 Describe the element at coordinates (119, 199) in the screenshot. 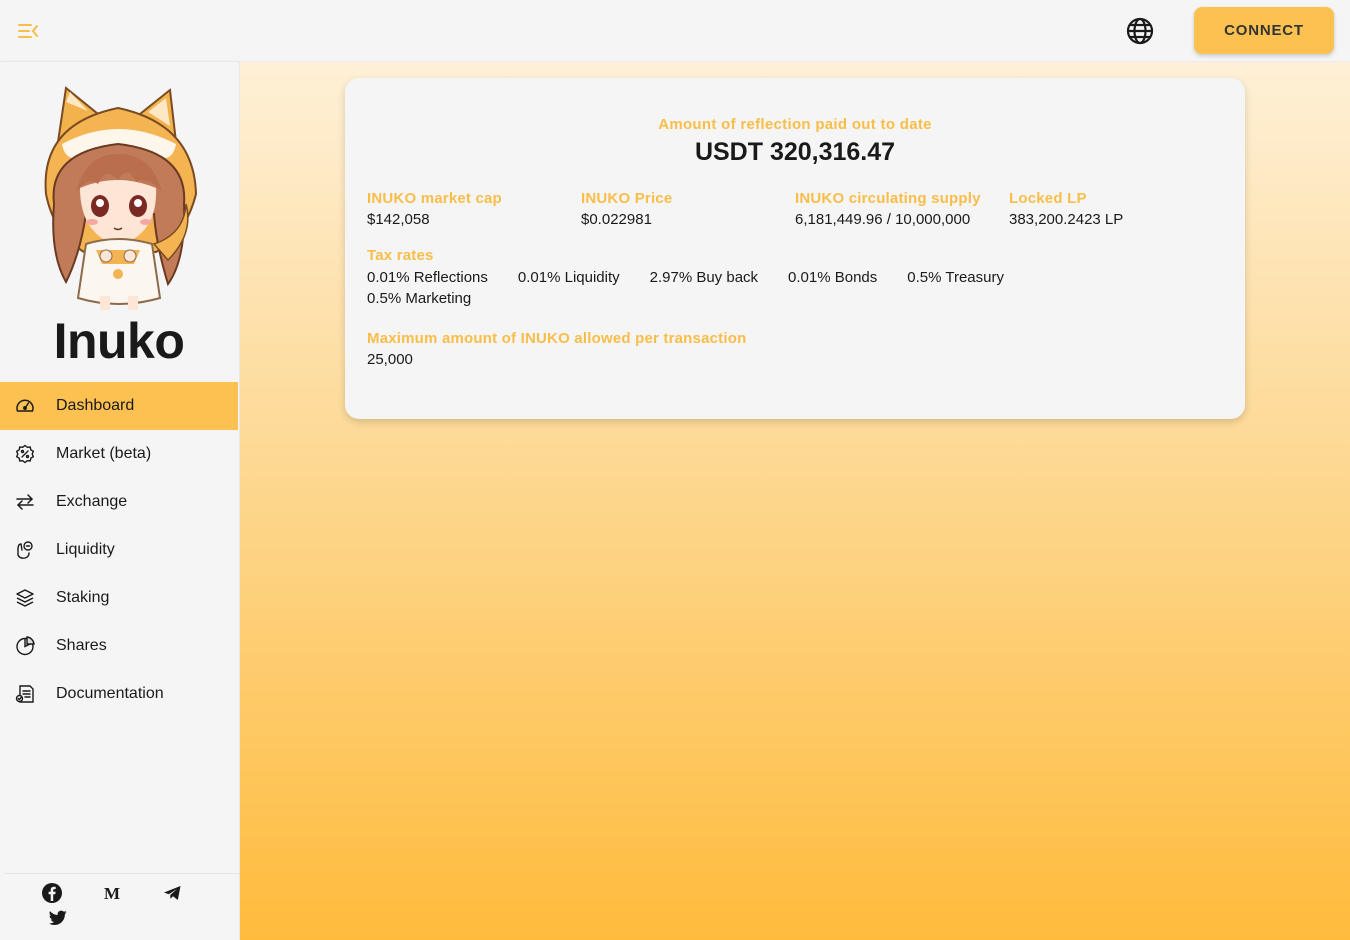

I see `mascot-image` at that location.